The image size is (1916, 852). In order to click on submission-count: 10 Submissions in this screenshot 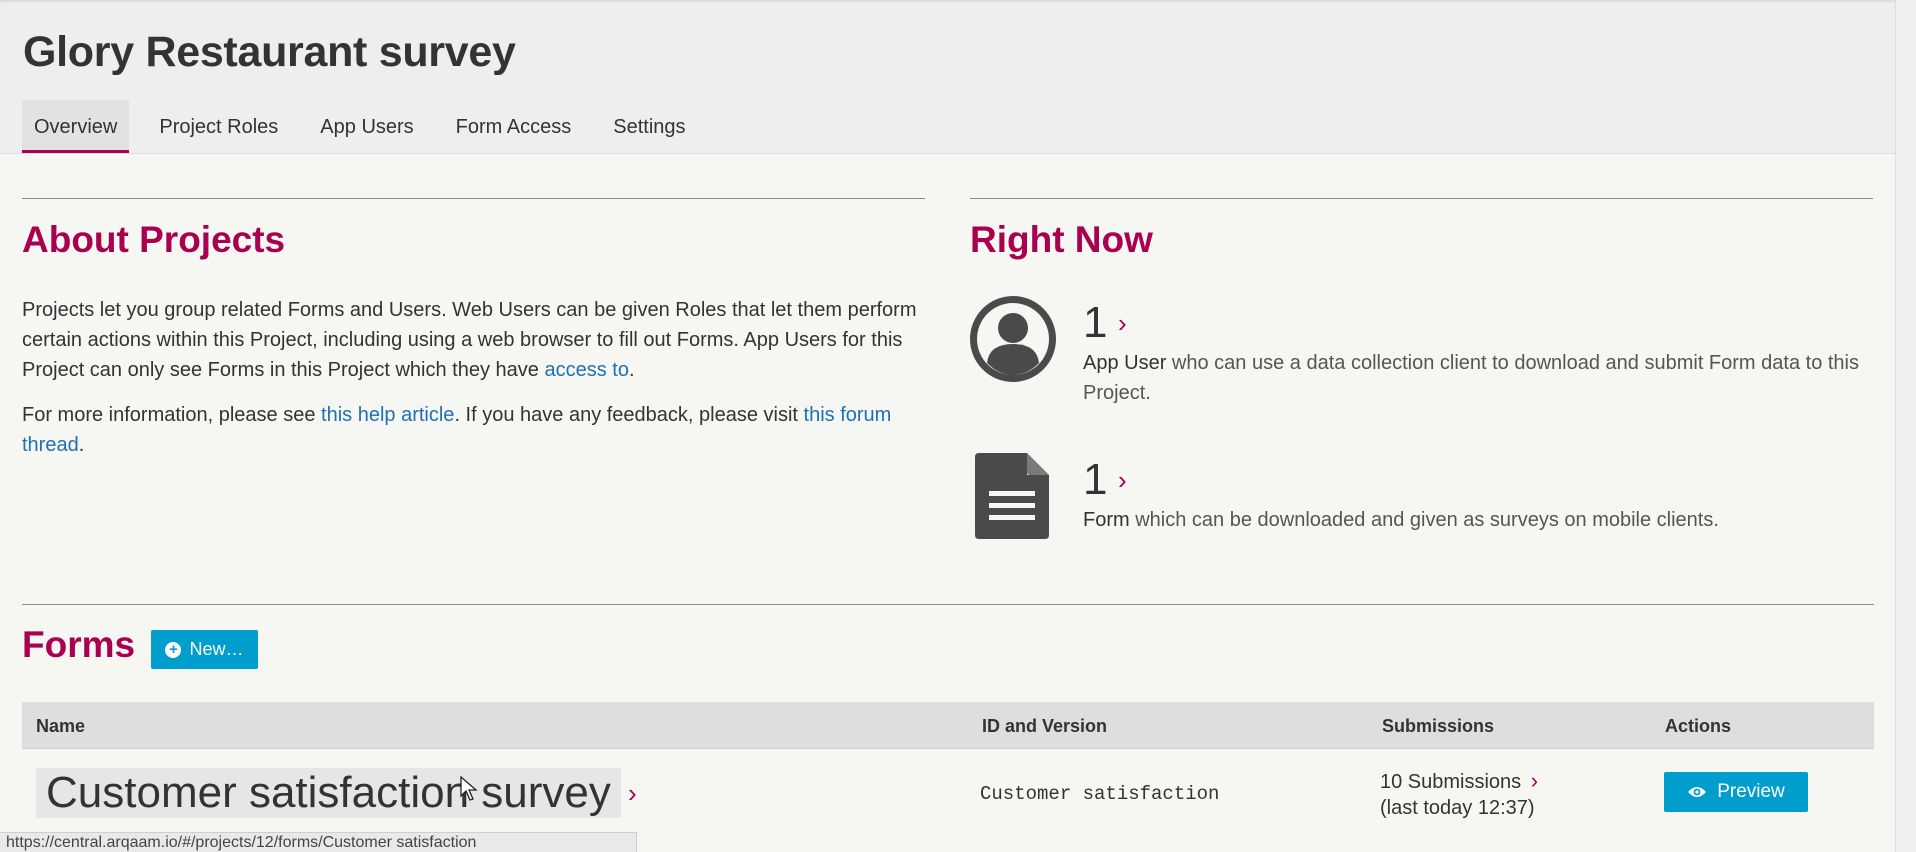, I will do `click(1450, 782)`.